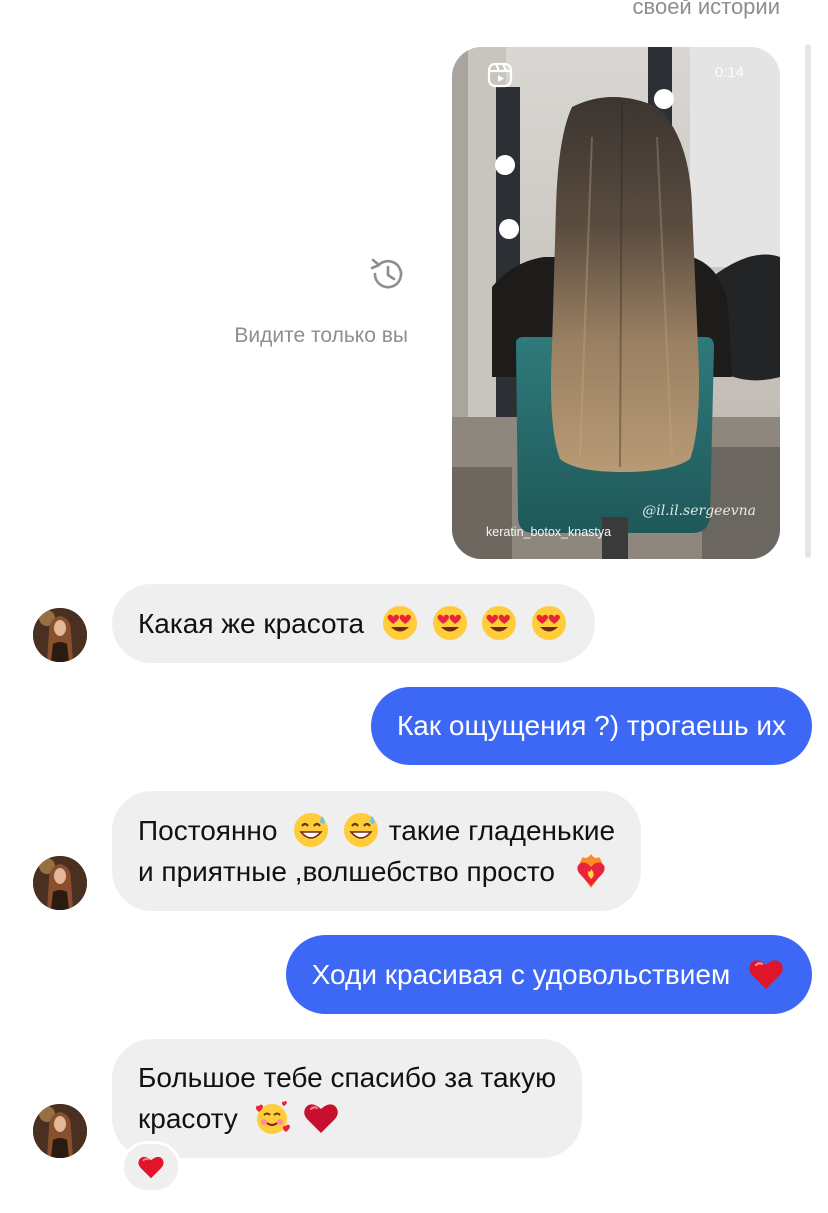 The width and height of the screenshot is (828, 1213). I want to click on message-bubble-outgoing: Ходи красивая с удовольствием, so click(548, 974).